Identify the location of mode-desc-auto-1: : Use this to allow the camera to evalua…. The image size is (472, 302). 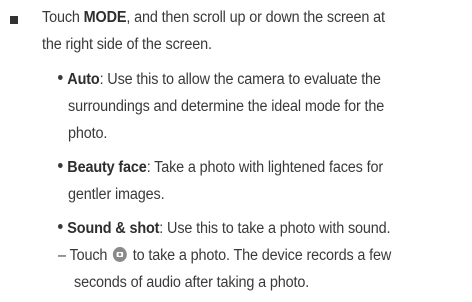
(240, 79).